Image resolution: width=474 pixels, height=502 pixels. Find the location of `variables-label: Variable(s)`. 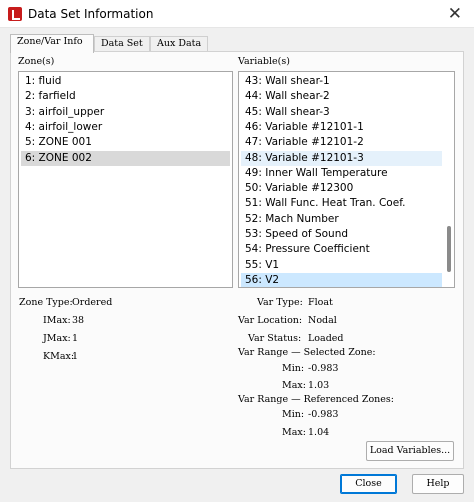

variables-label: Variable(s) is located at coordinates (264, 61).